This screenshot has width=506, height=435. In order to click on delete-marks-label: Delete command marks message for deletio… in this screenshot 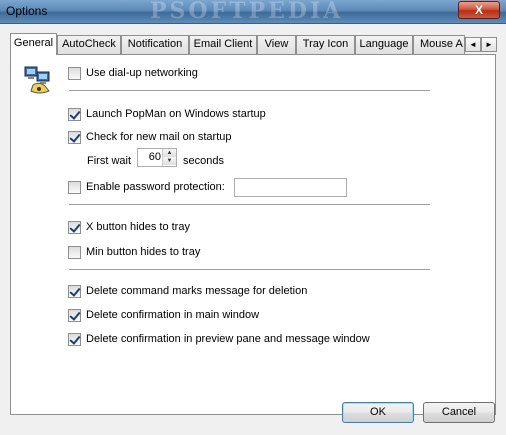, I will do `click(197, 291)`.